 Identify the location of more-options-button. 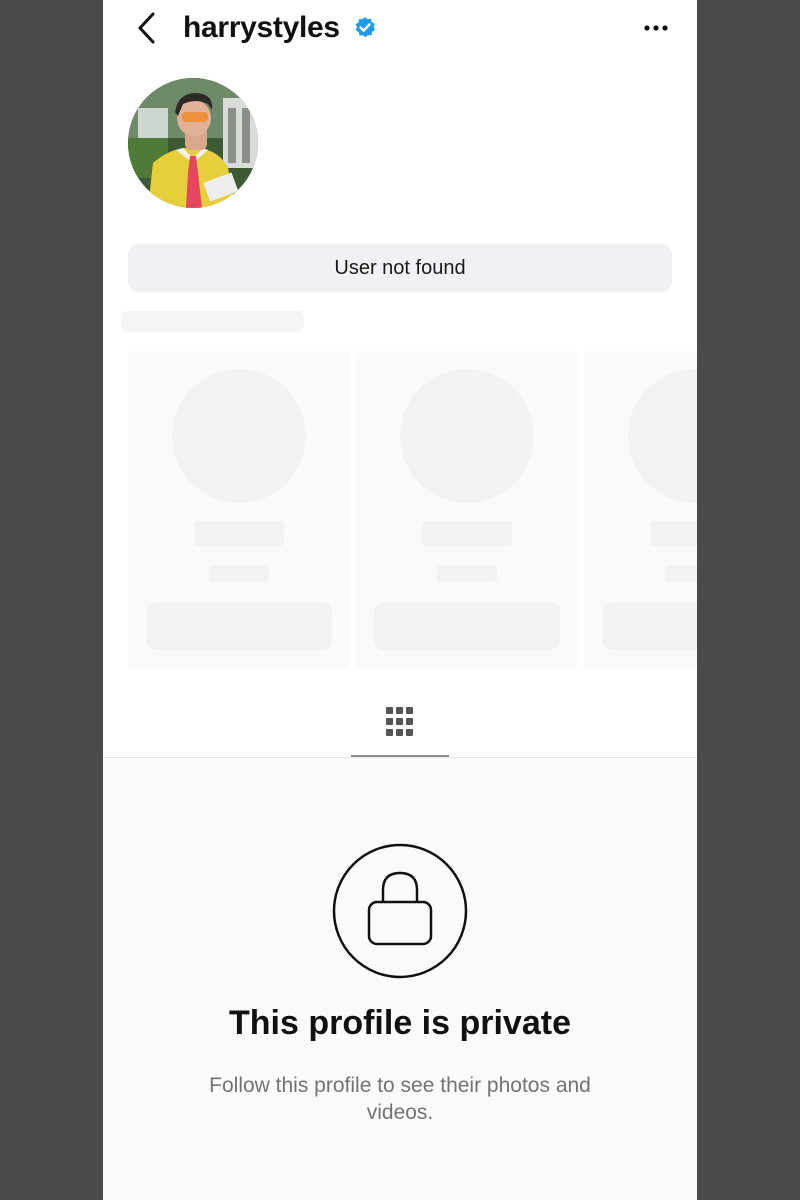
(656, 28).